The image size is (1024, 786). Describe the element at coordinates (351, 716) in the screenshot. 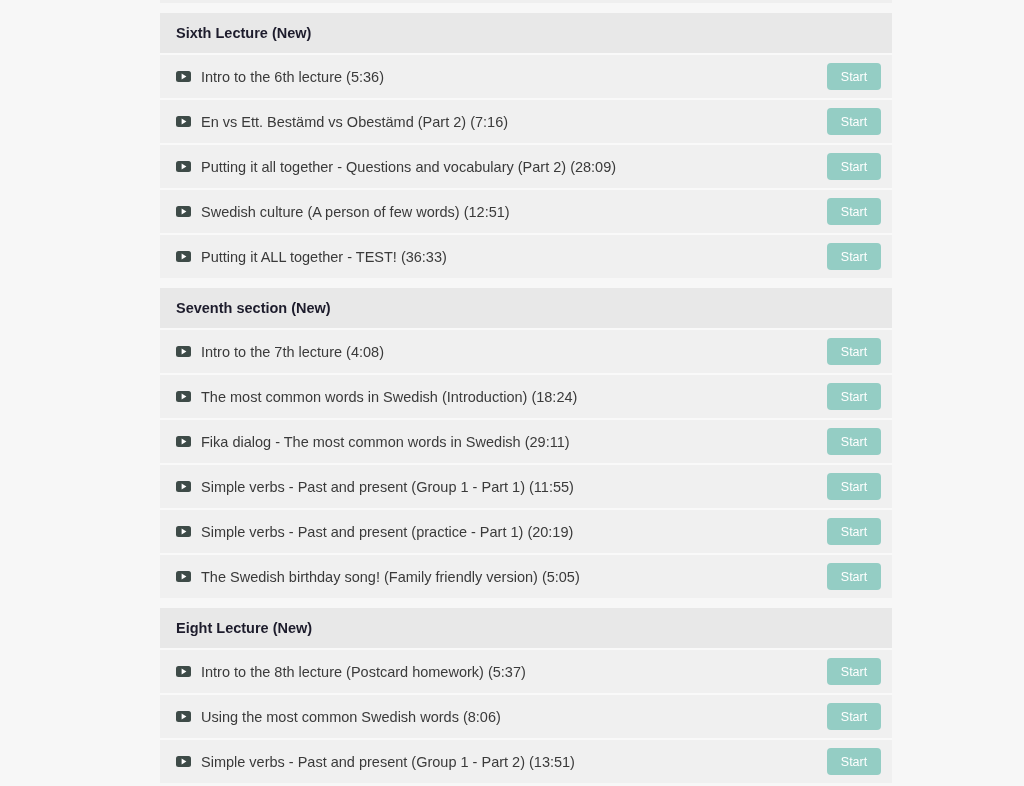

I see `lesson-title: Using the most common Swedish words (8:06)` at that location.